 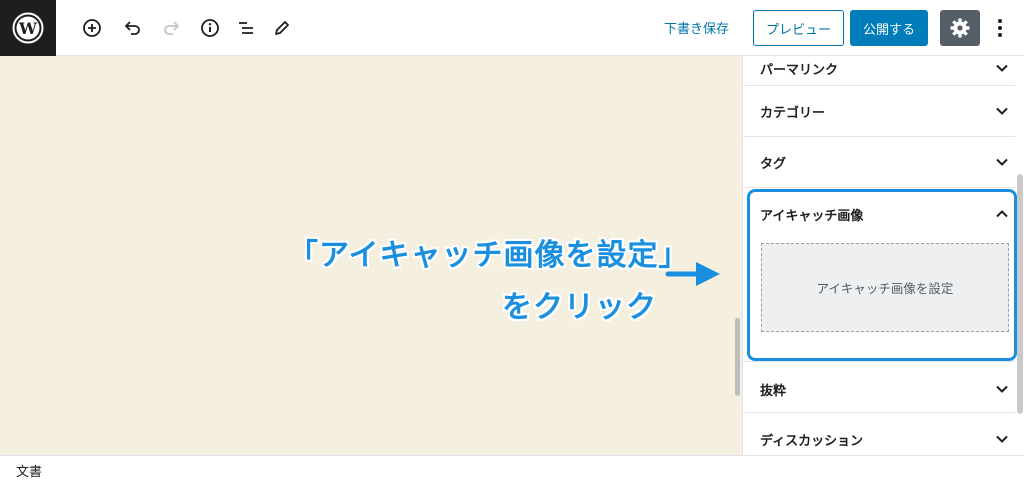 I want to click on publish-button-label: 公開する, so click(x=888, y=30).